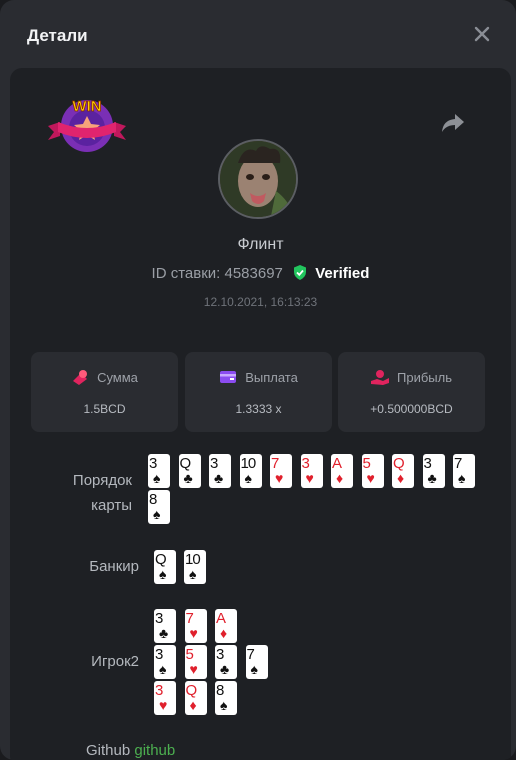 Image resolution: width=516 pixels, height=760 pixels. I want to click on player2-card: A ♦, so click(226, 626).